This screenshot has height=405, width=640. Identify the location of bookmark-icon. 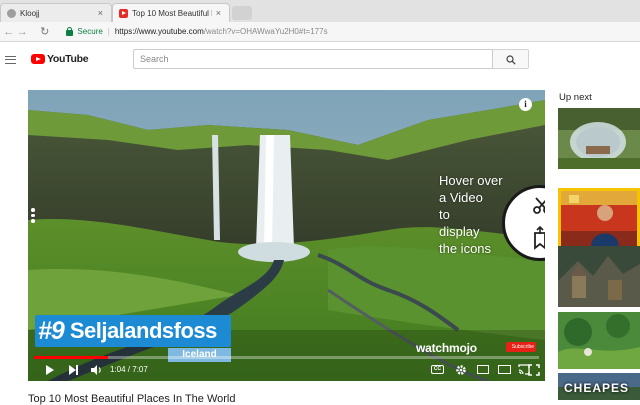
(538, 238).